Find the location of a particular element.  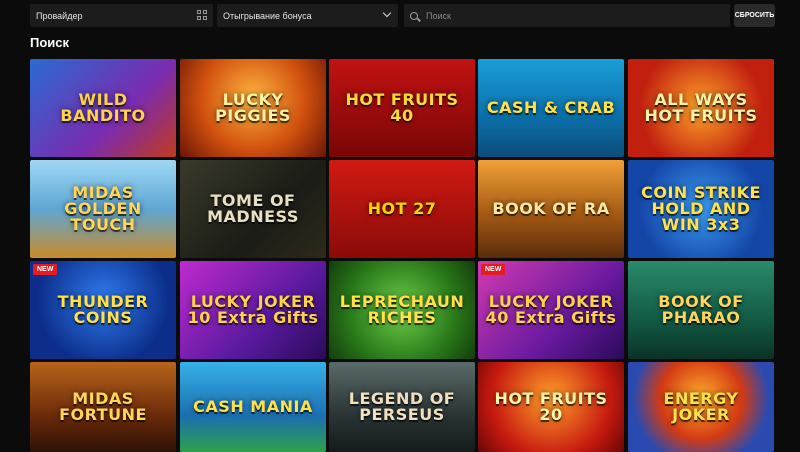

game-title: TOME OF MADNESS is located at coordinates (253, 208).